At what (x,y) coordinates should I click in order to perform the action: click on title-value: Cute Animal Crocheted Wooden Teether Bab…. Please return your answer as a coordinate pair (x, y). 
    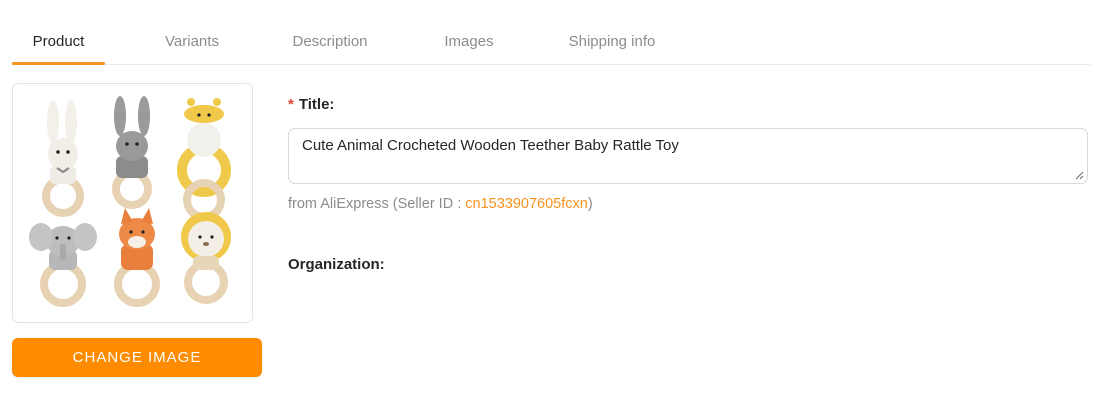
    Looking at the image, I should click on (490, 145).